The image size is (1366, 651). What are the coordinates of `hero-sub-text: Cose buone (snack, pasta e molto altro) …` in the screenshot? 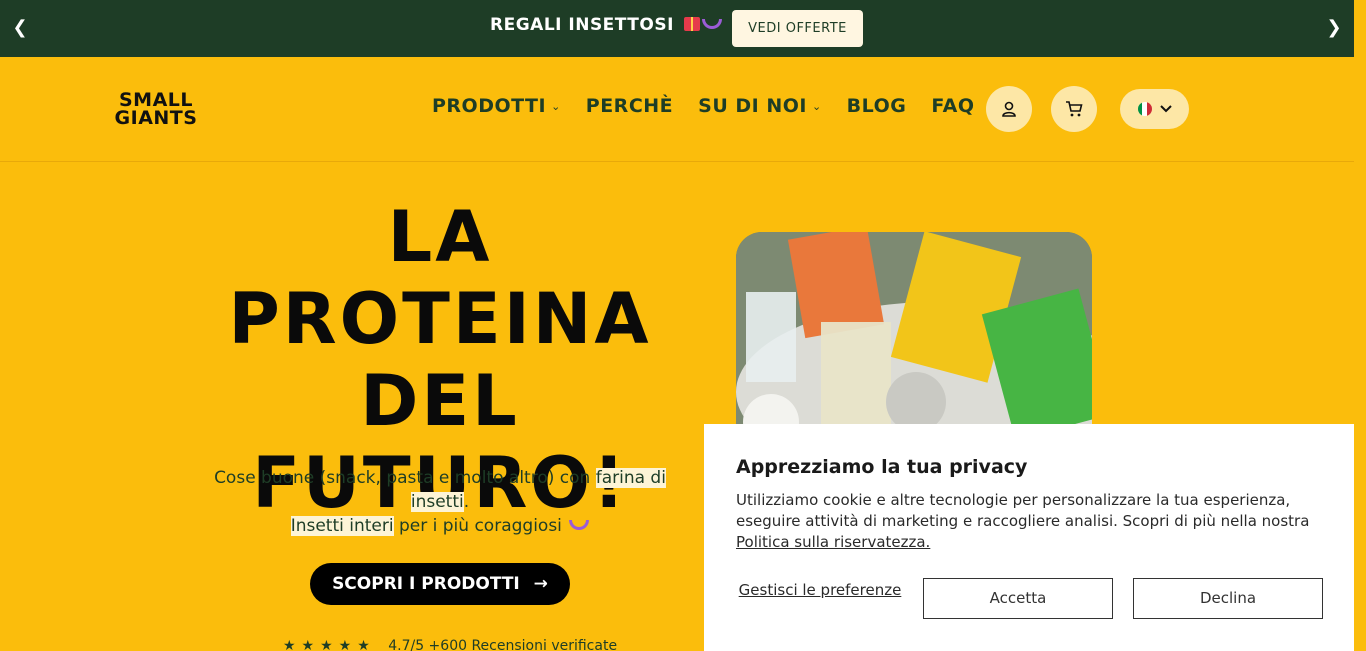 It's located at (405, 478).